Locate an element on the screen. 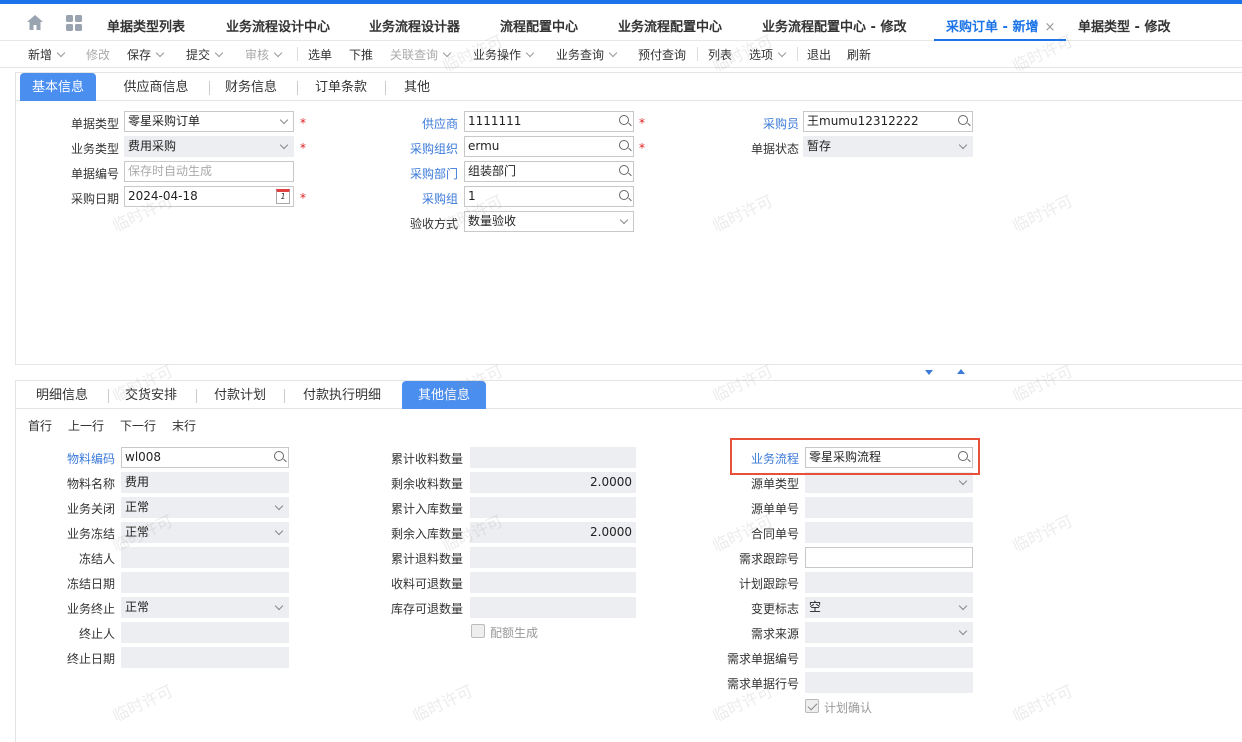 This screenshot has width=1242, height=742. tab-payment-execution: 付款执行明细 is located at coordinates (342, 395).